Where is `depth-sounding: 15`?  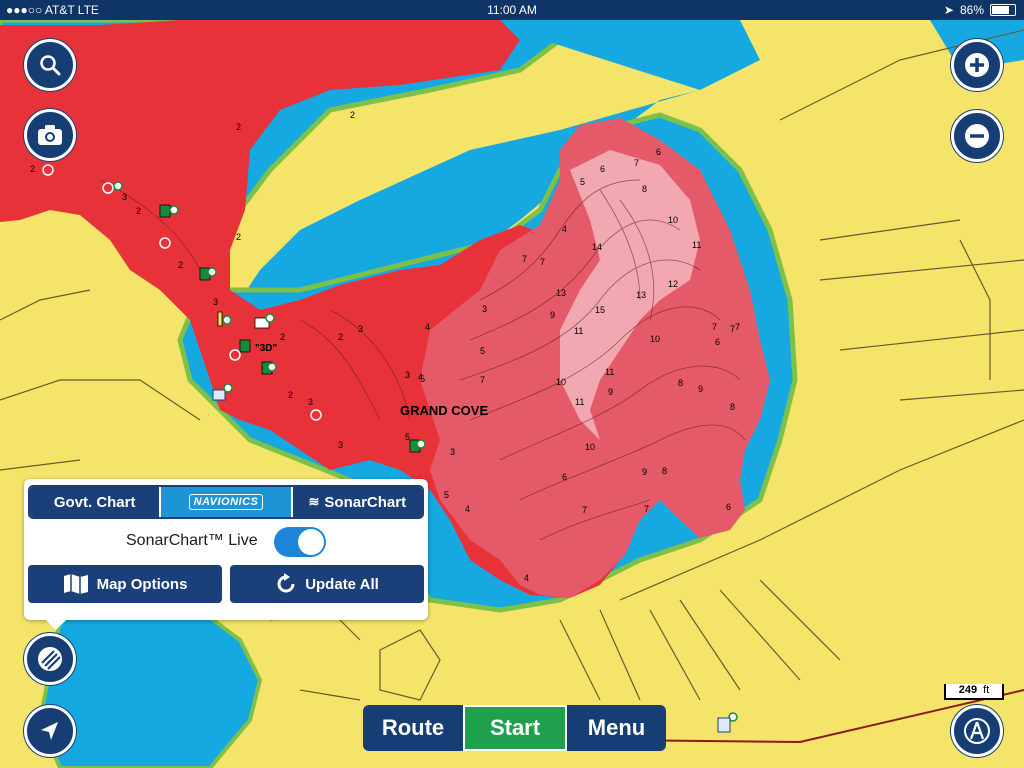
depth-sounding: 15 is located at coordinates (600, 310).